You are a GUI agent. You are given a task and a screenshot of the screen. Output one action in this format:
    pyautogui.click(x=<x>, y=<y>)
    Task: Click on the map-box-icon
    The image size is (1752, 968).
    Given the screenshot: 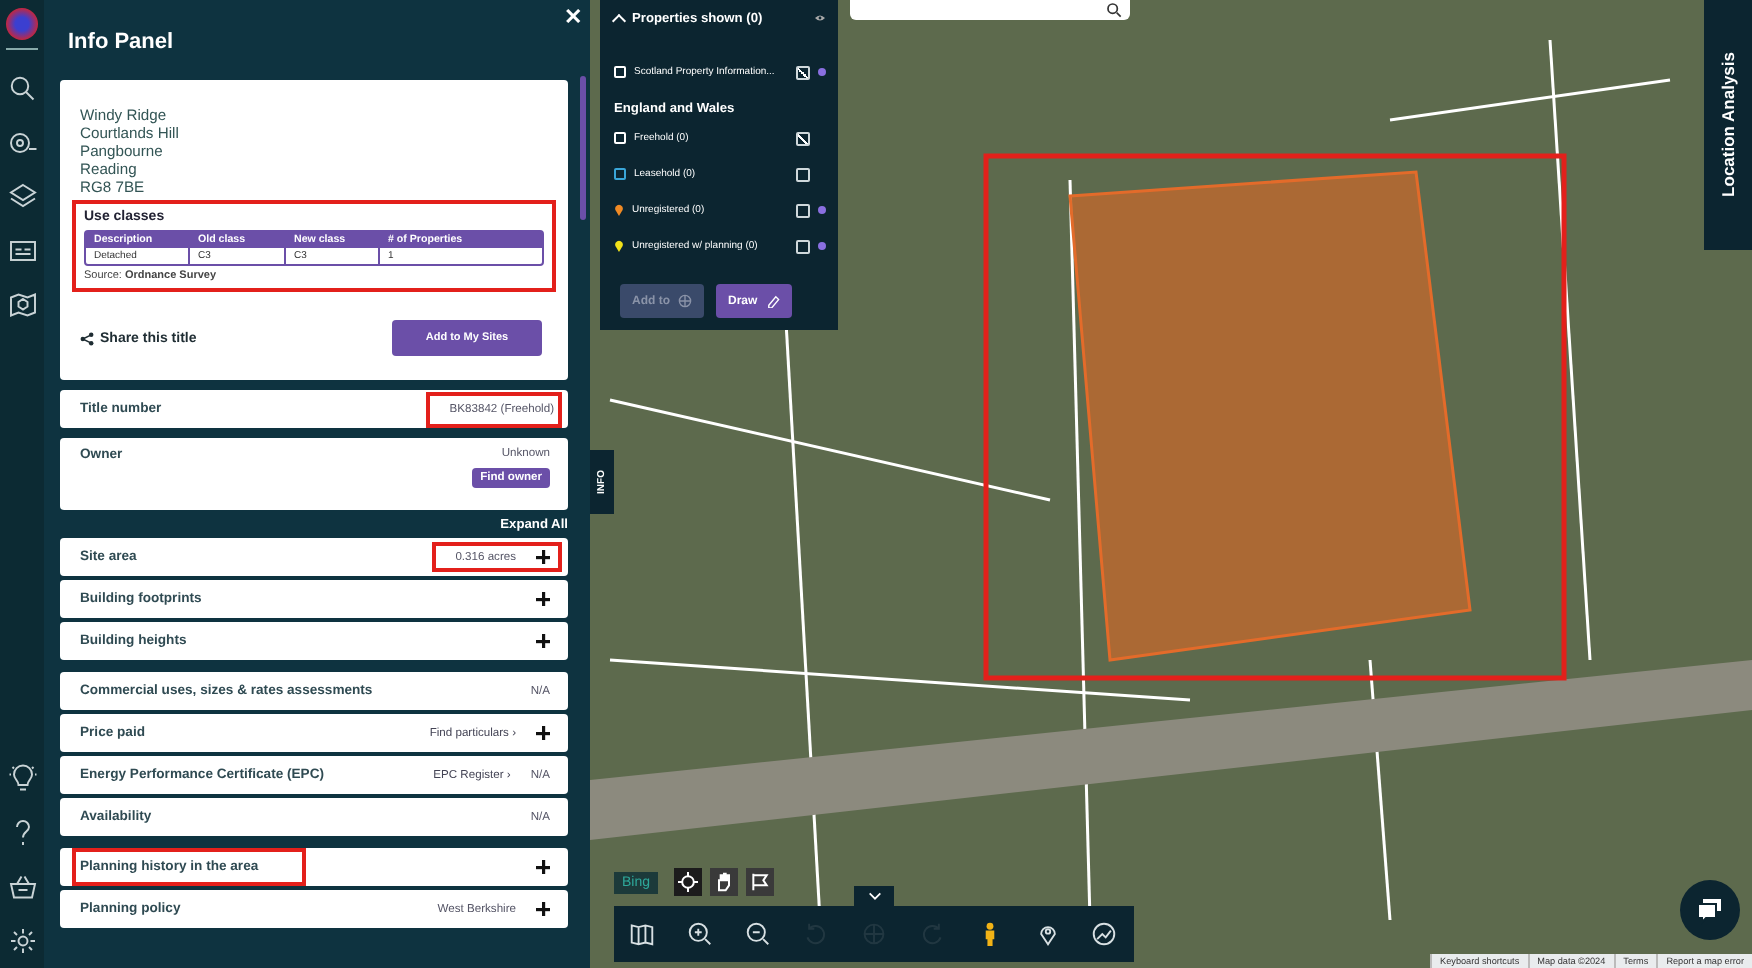 What is the action you would take?
    pyautogui.click(x=22, y=305)
    